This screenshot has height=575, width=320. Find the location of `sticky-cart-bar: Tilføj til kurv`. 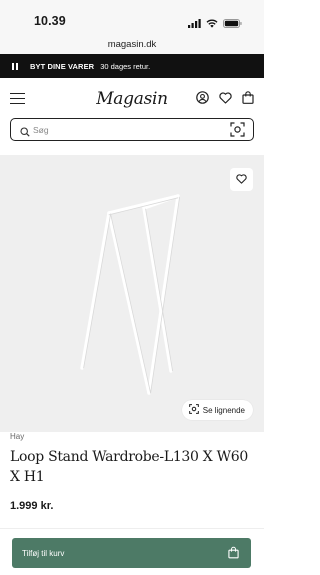

sticky-cart-bar: Tilføj til kurv is located at coordinates (132, 551).